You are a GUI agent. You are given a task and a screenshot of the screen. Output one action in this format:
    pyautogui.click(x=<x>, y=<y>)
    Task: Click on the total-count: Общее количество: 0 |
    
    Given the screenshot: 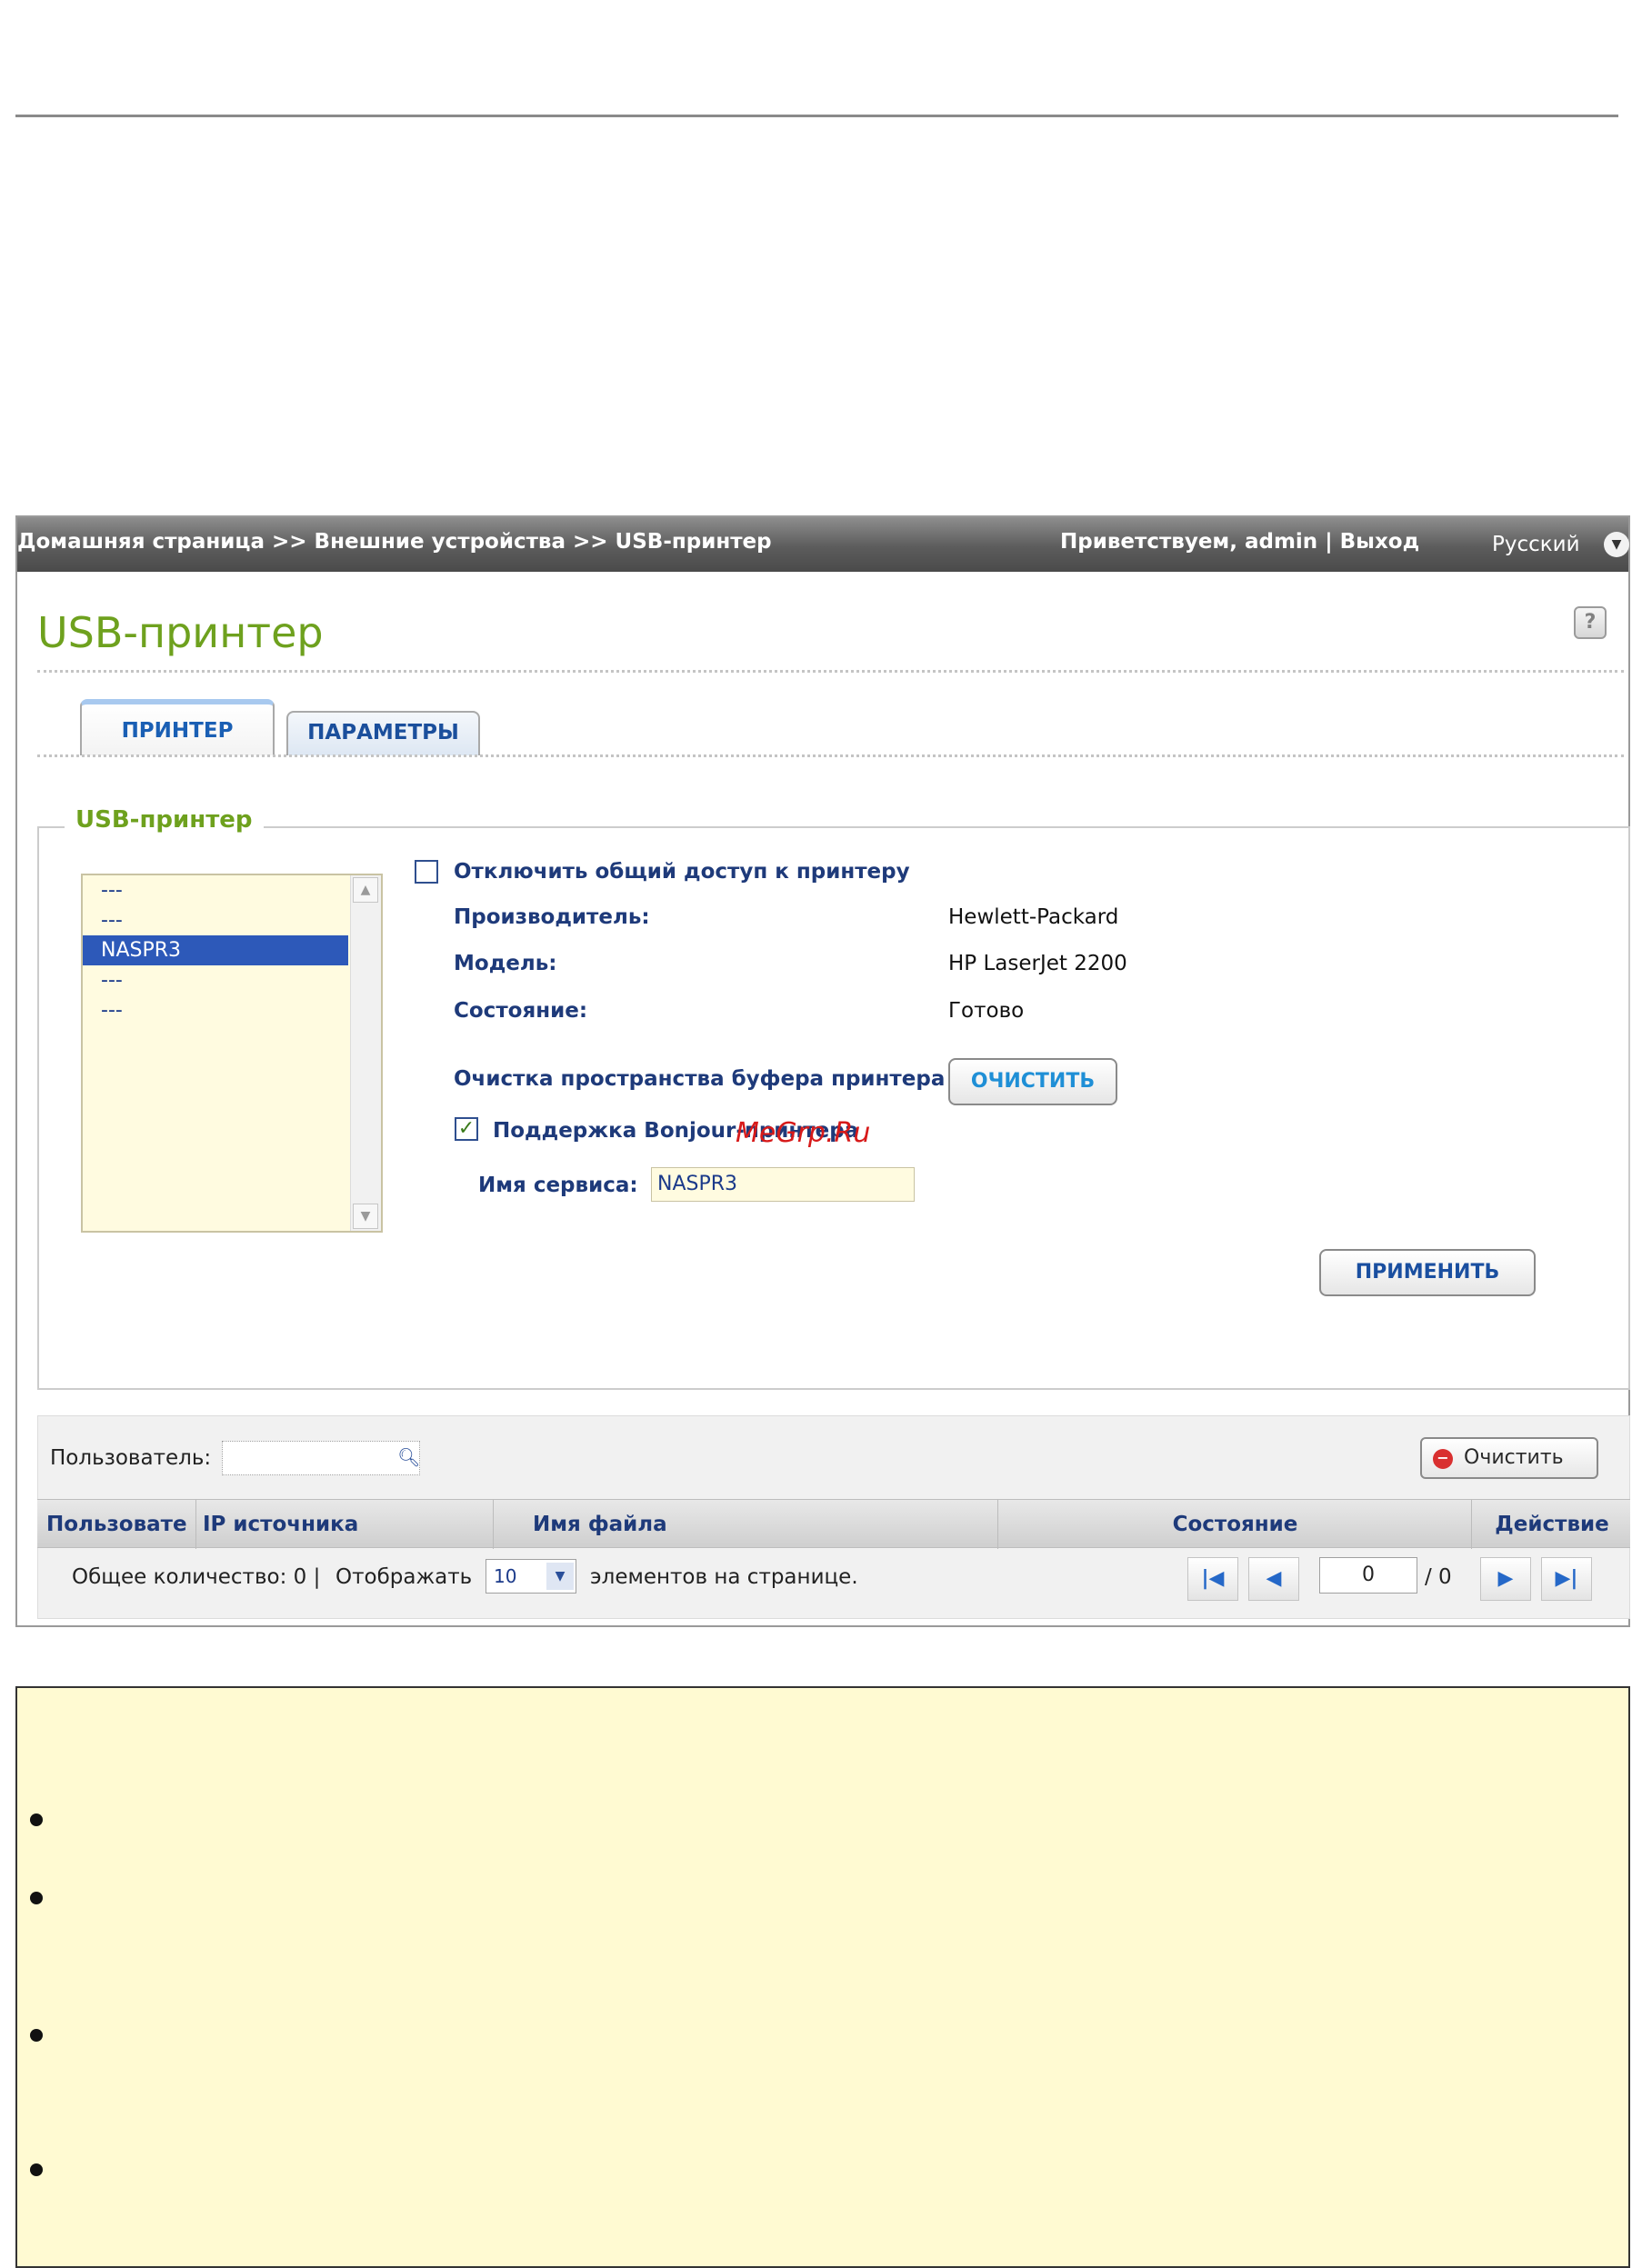 What is the action you would take?
    pyautogui.click(x=196, y=1577)
    